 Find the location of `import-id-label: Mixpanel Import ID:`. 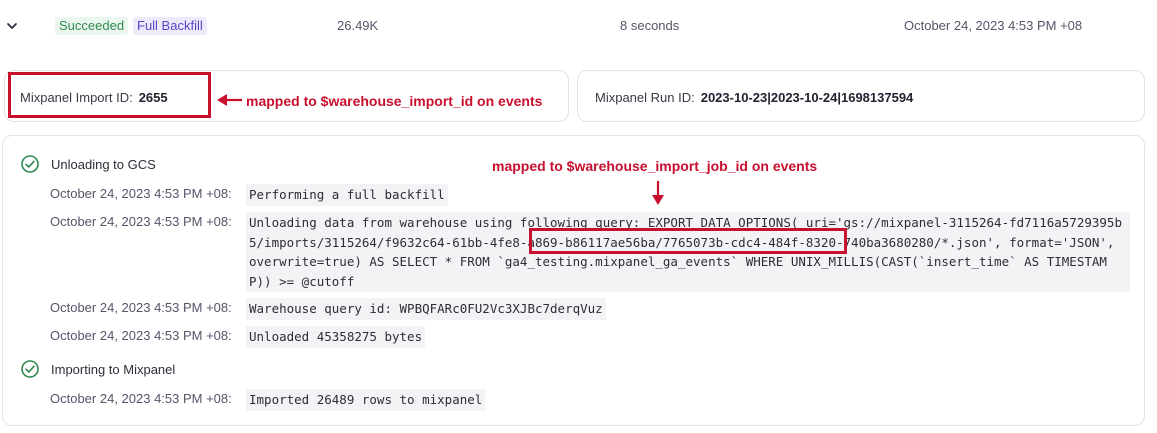

import-id-label: Mixpanel Import ID: is located at coordinates (76, 97).